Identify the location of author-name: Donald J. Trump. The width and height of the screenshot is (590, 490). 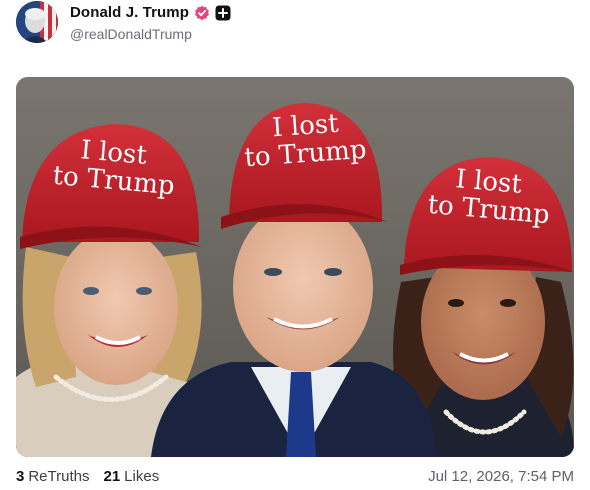
(129, 12).